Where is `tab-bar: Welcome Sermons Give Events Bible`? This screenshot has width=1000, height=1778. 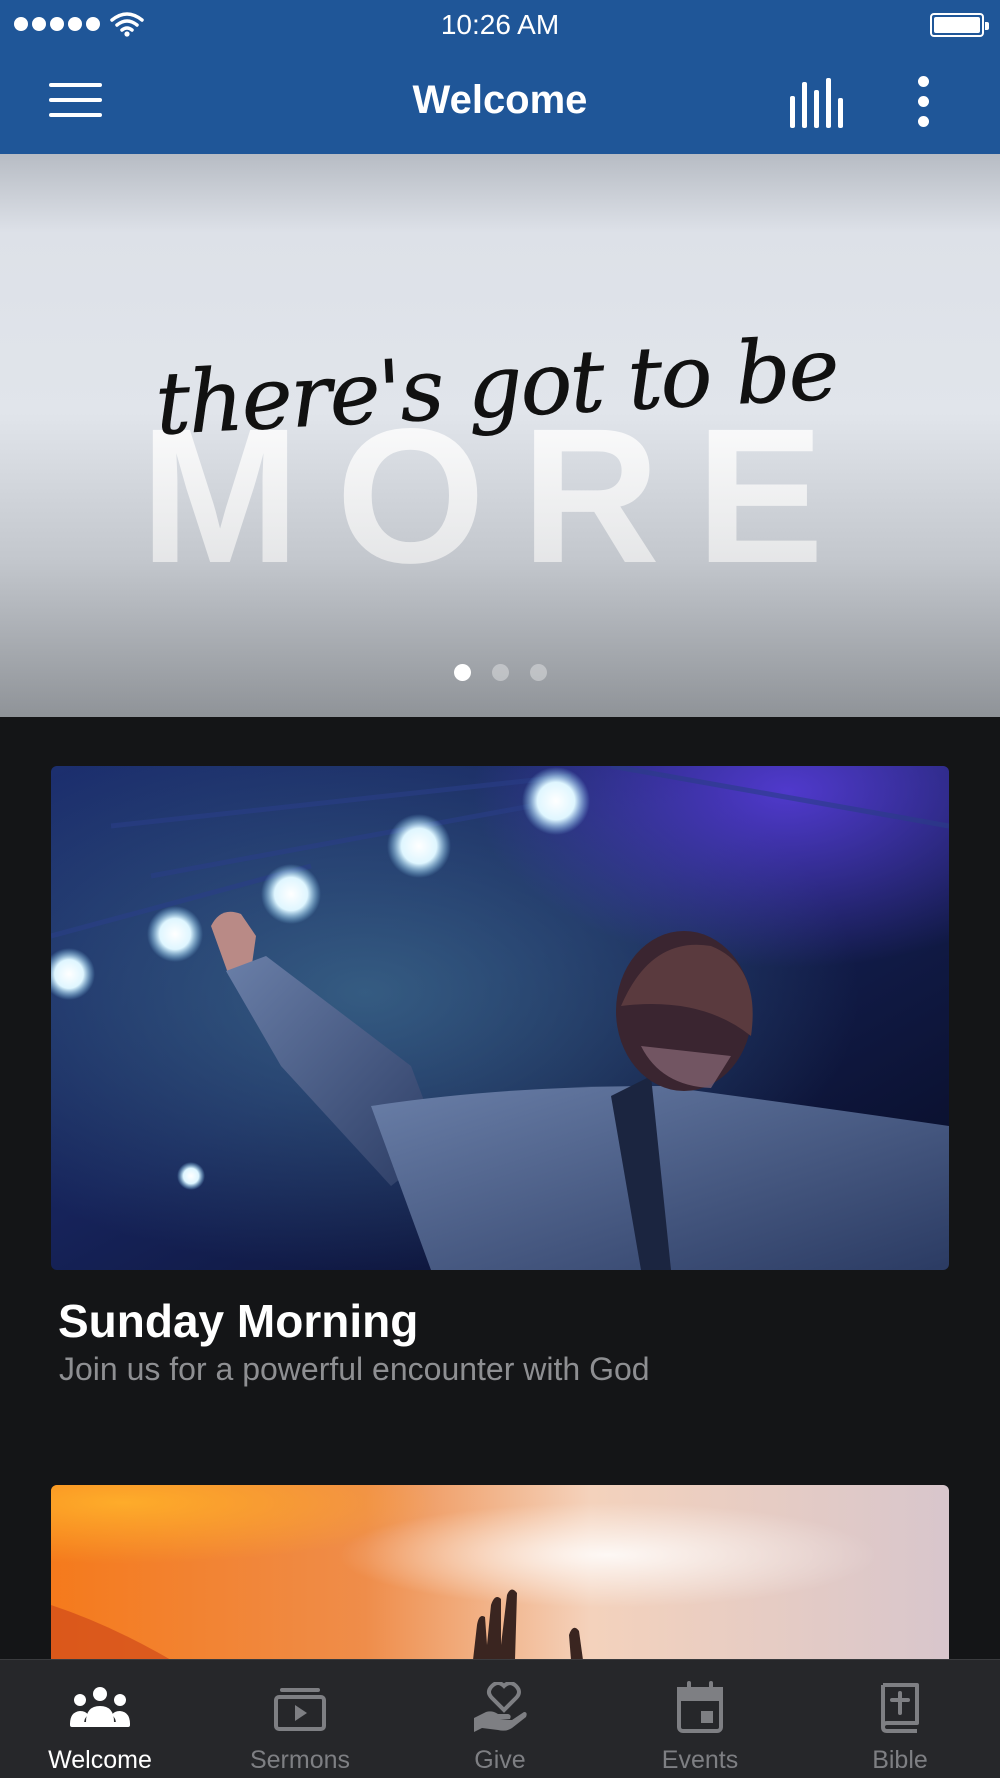
tab-bar: Welcome Sermons Give Events Bible is located at coordinates (500, 1718).